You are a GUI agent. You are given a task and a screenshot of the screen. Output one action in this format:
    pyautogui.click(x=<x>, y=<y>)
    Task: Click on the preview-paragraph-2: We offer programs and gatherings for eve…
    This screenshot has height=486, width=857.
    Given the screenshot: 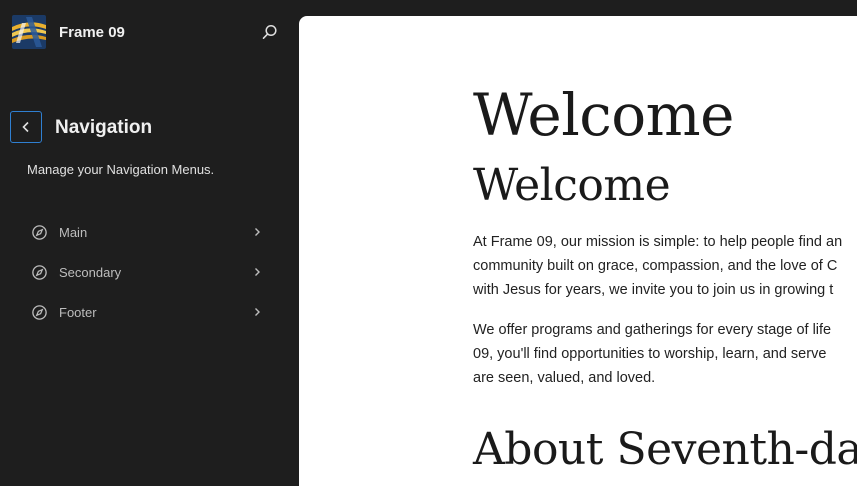 What is the action you would take?
    pyautogui.click(x=652, y=354)
    